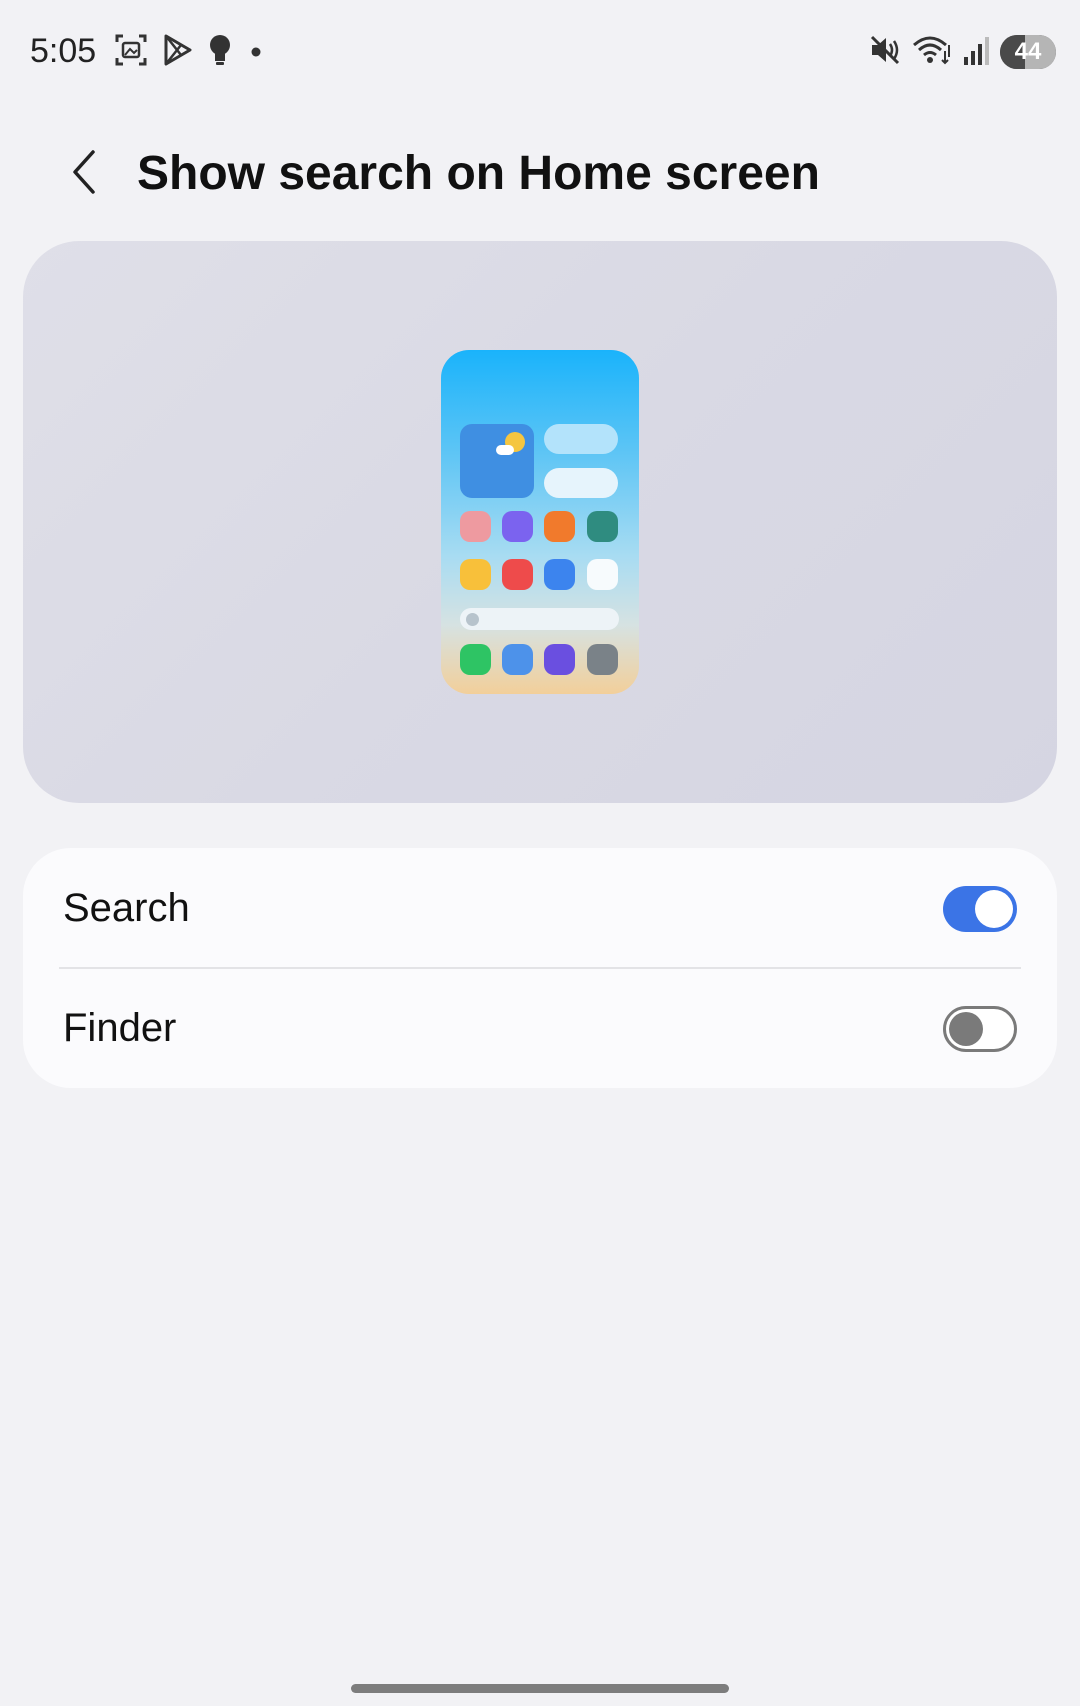 The width and height of the screenshot is (1080, 1706). I want to click on settings-card: Search Finder, so click(540, 968).